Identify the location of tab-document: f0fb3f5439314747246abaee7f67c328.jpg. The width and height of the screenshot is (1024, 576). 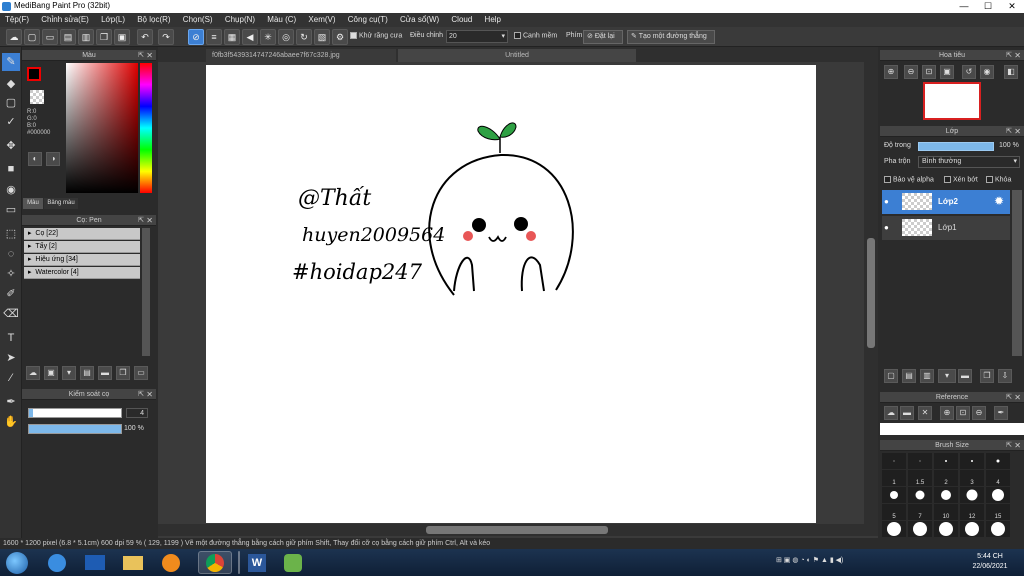
(301, 55).